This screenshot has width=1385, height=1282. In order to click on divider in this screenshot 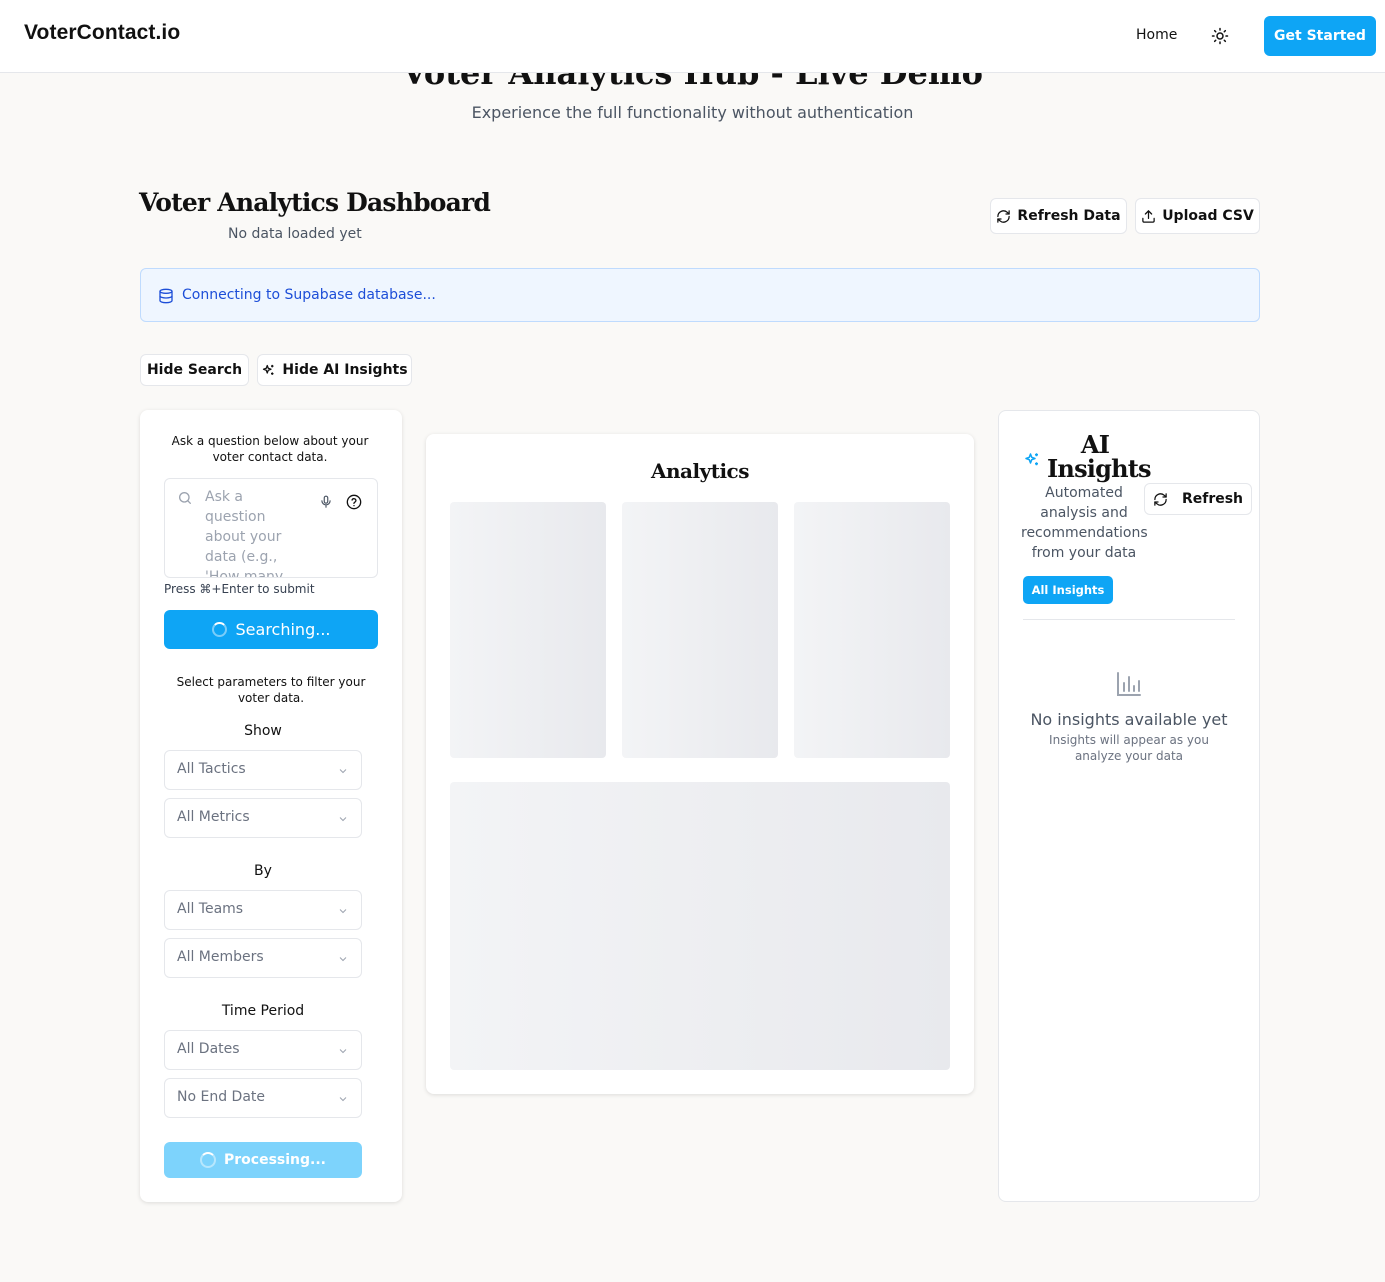, I will do `click(1129, 619)`.